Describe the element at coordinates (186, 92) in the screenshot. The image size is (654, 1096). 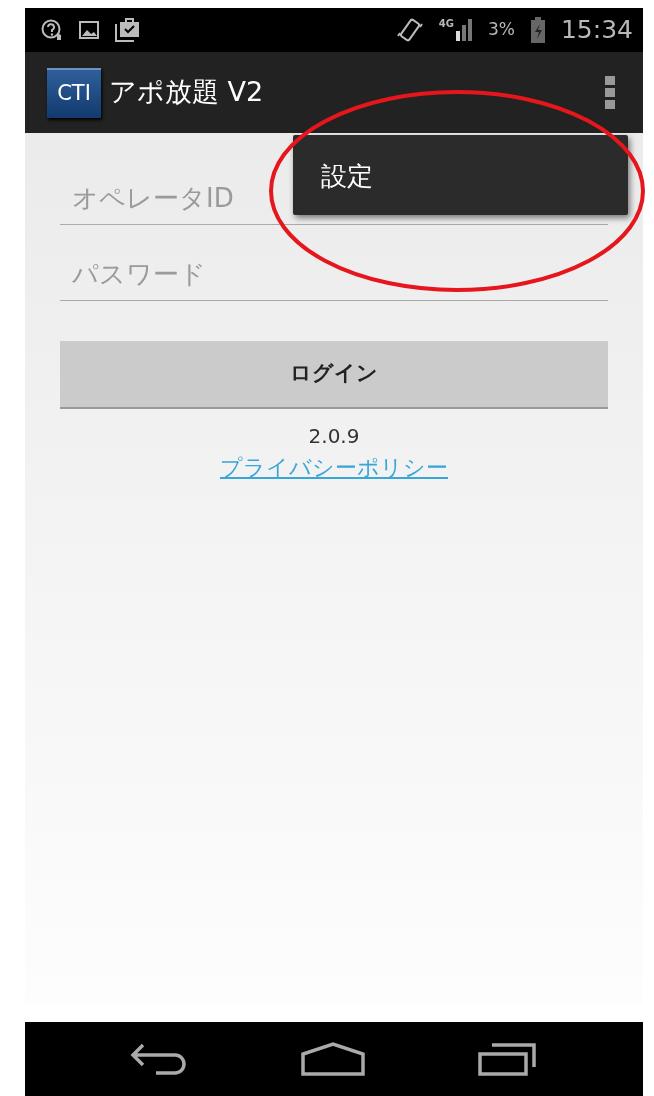
I see `app-title: アポ放題 V2` at that location.